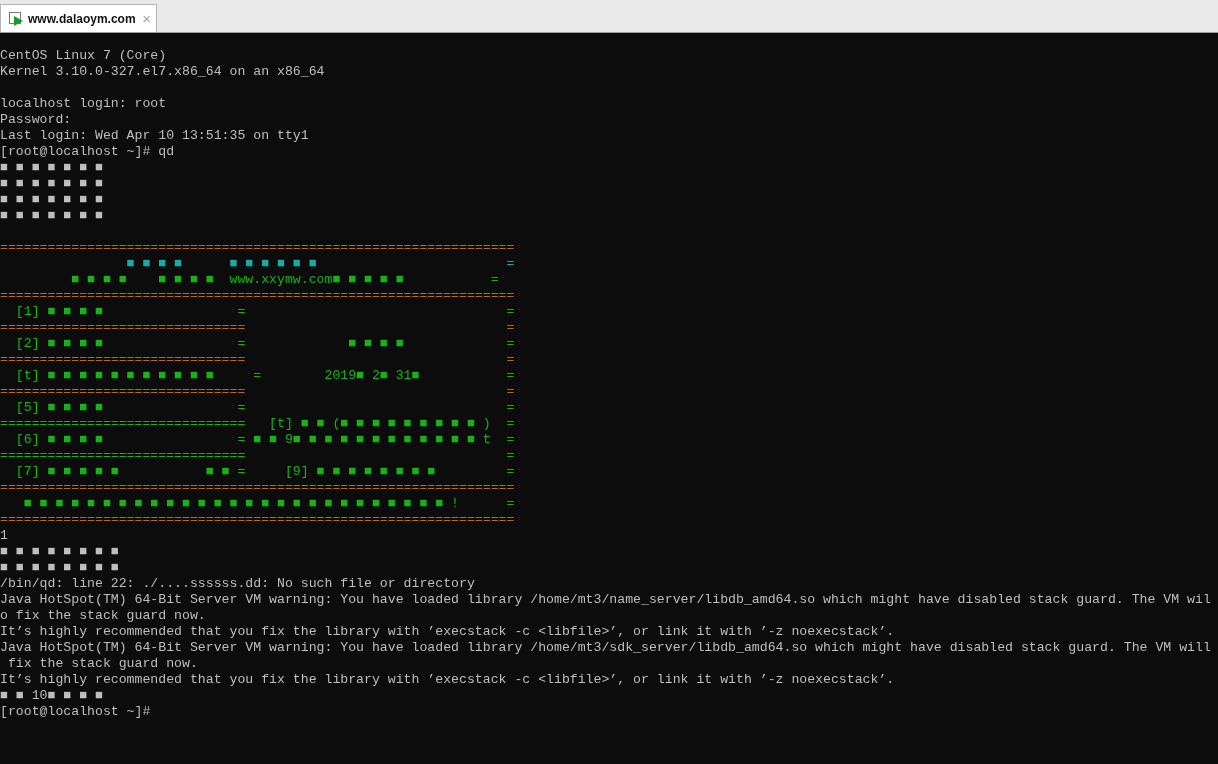 This screenshot has height=764, width=1218. I want to click on terminal-text: /bin/qd: line 22: ./....ssssss.dd: No such file or directory, so click(237, 584).